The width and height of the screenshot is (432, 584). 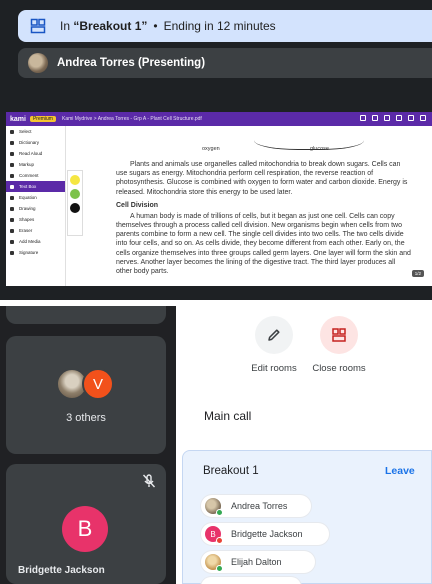 What do you see at coordinates (35, 219) in the screenshot?
I see `kami-tool-shapes: Shapes` at bounding box center [35, 219].